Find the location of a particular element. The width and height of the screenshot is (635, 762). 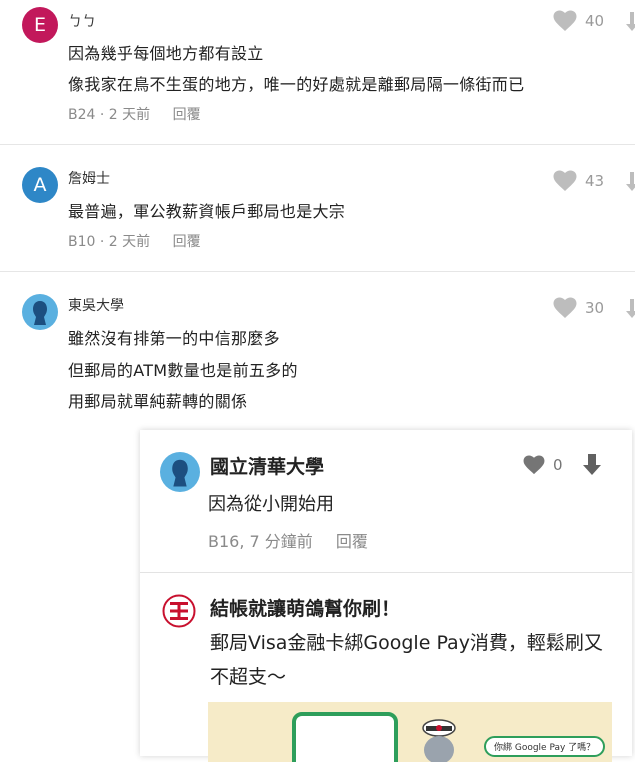

comment-floor-time: B16, 7 分鐘前 is located at coordinates (260, 541).